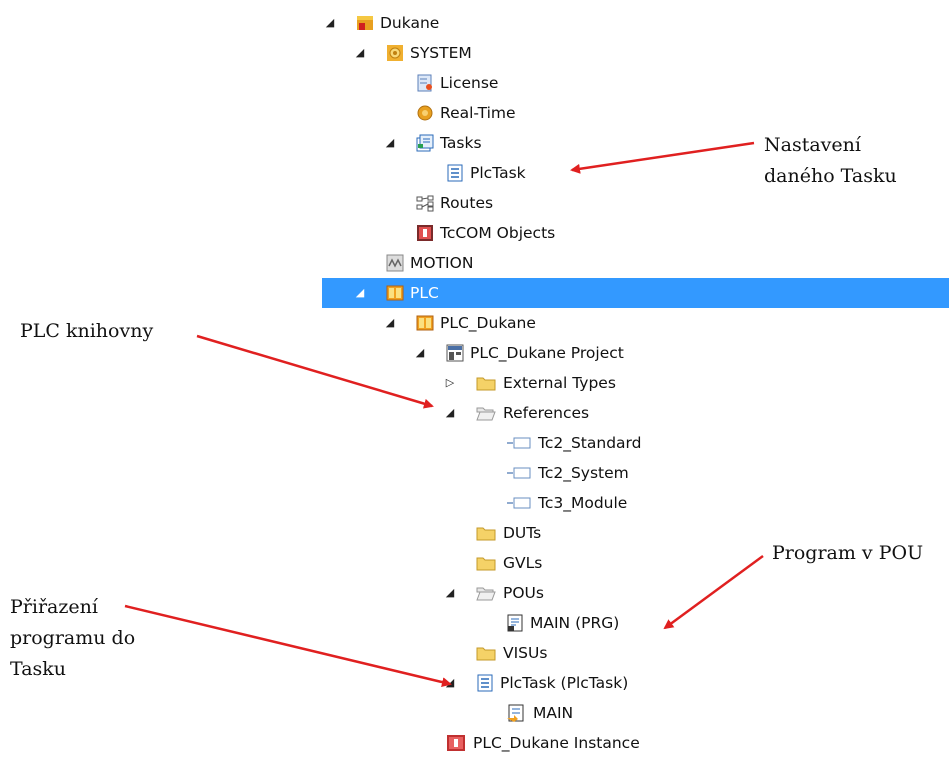 The height and width of the screenshot is (758, 949). What do you see at coordinates (315, 371) in the screenshot?
I see `arrow-to-references` at bounding box center [315, 371].